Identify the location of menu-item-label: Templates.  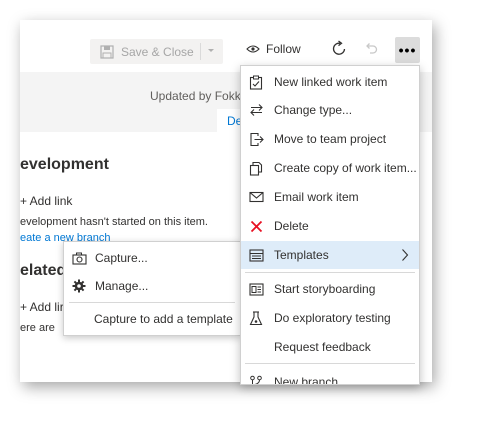
(301, 255).